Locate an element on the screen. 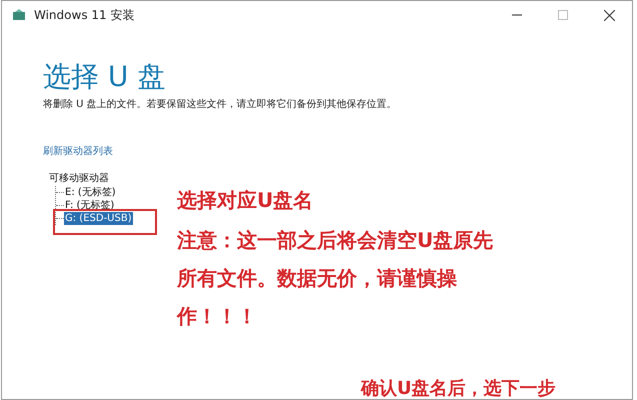  maximize-icon is located at coordinates (563, 15).